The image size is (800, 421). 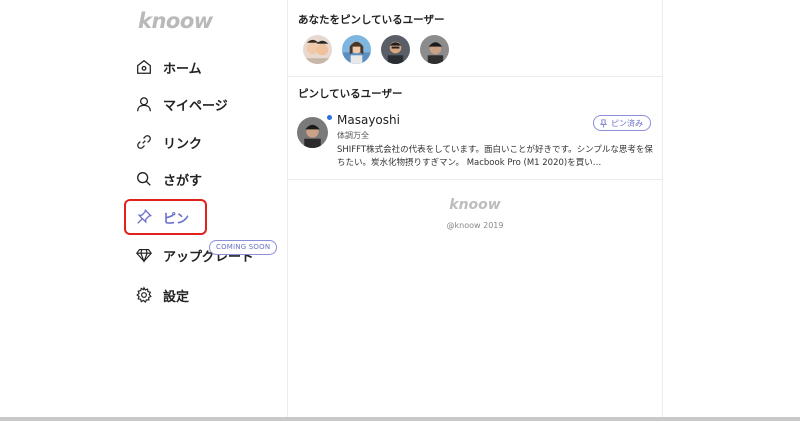 I want to click on pin-highlight-box, so click(x=165, y=217).